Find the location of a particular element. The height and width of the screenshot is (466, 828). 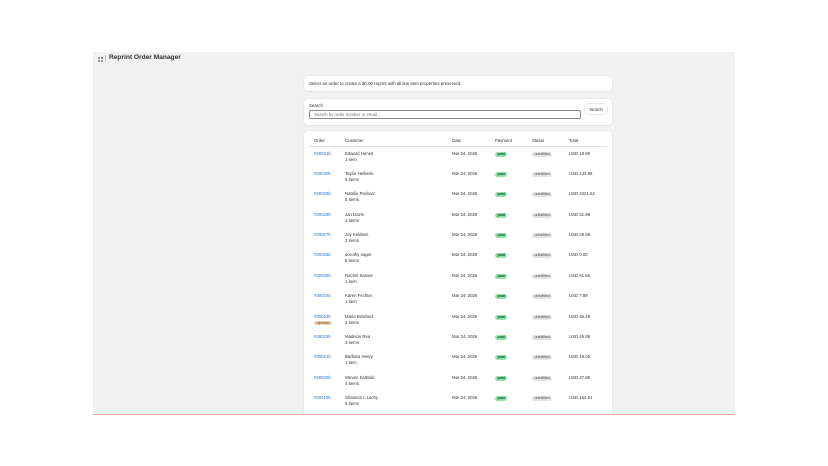

header-payment: Payment is located at coordinates (508, 141).